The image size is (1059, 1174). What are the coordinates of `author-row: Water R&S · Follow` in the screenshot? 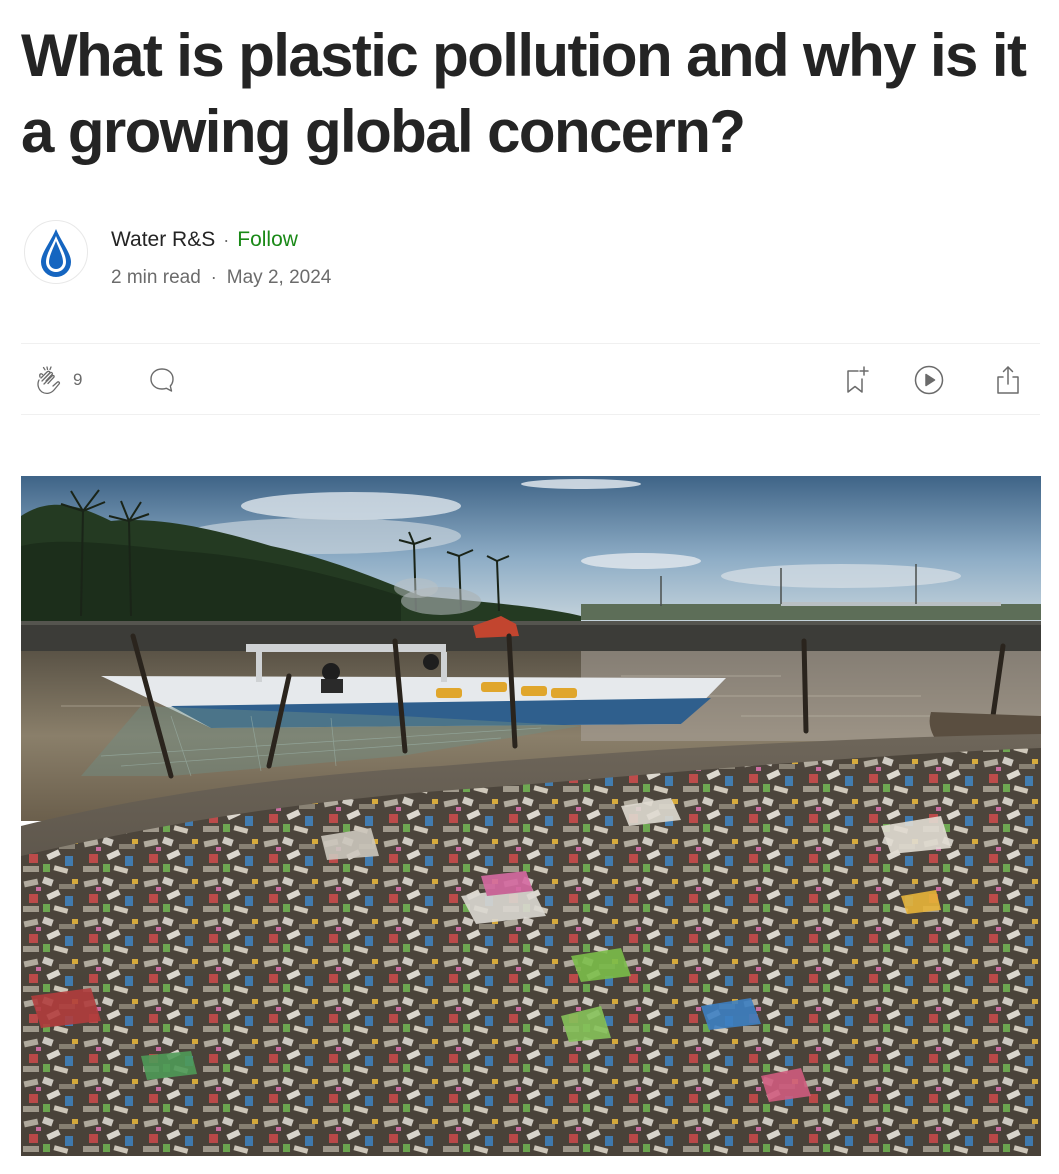 It's located at (204, 240).